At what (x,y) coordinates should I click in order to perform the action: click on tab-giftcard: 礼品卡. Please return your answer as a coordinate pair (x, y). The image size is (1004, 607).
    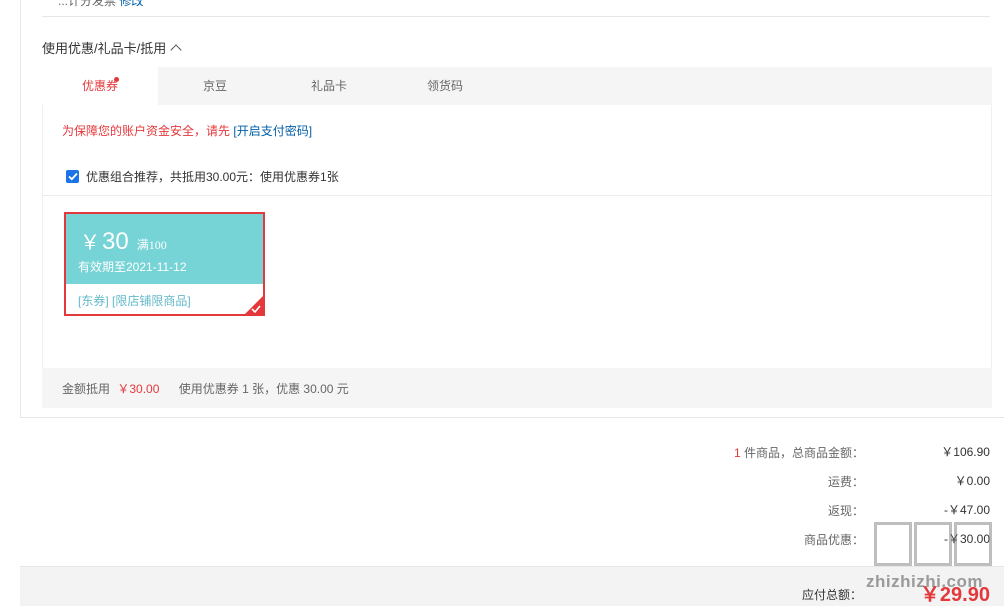
    Looking at the image, I should click on (329, 86).